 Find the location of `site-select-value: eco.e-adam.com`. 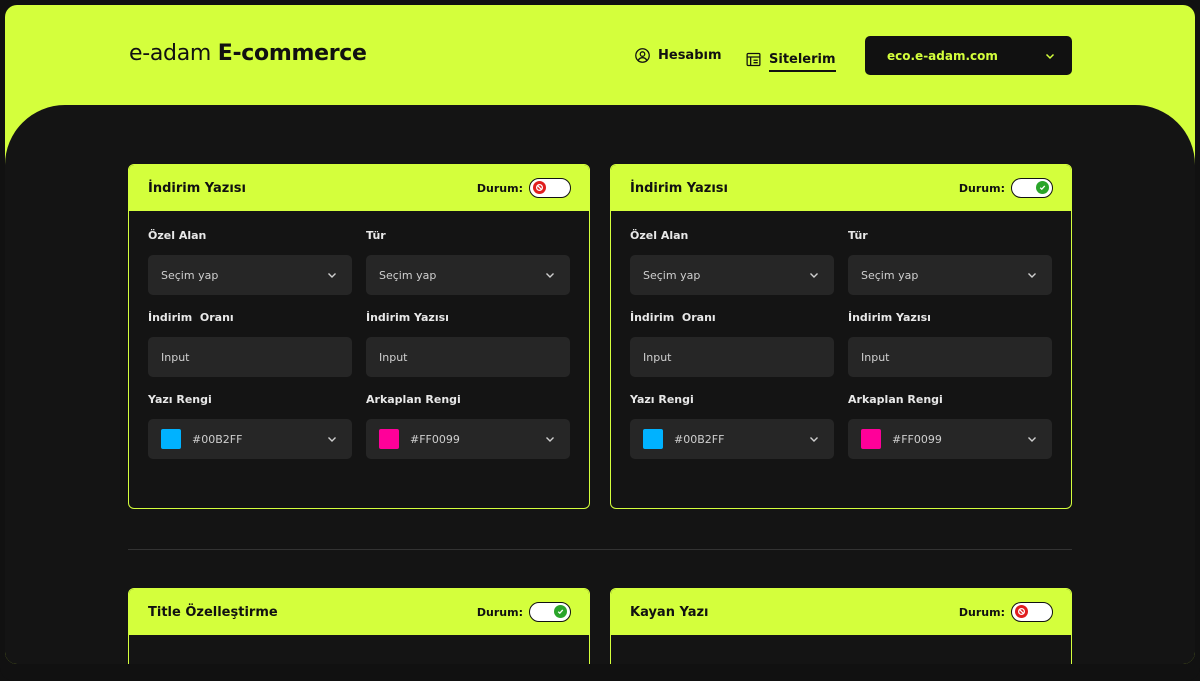

site-select-value: eco.e-adam.com is located at coordinates (942, 55).